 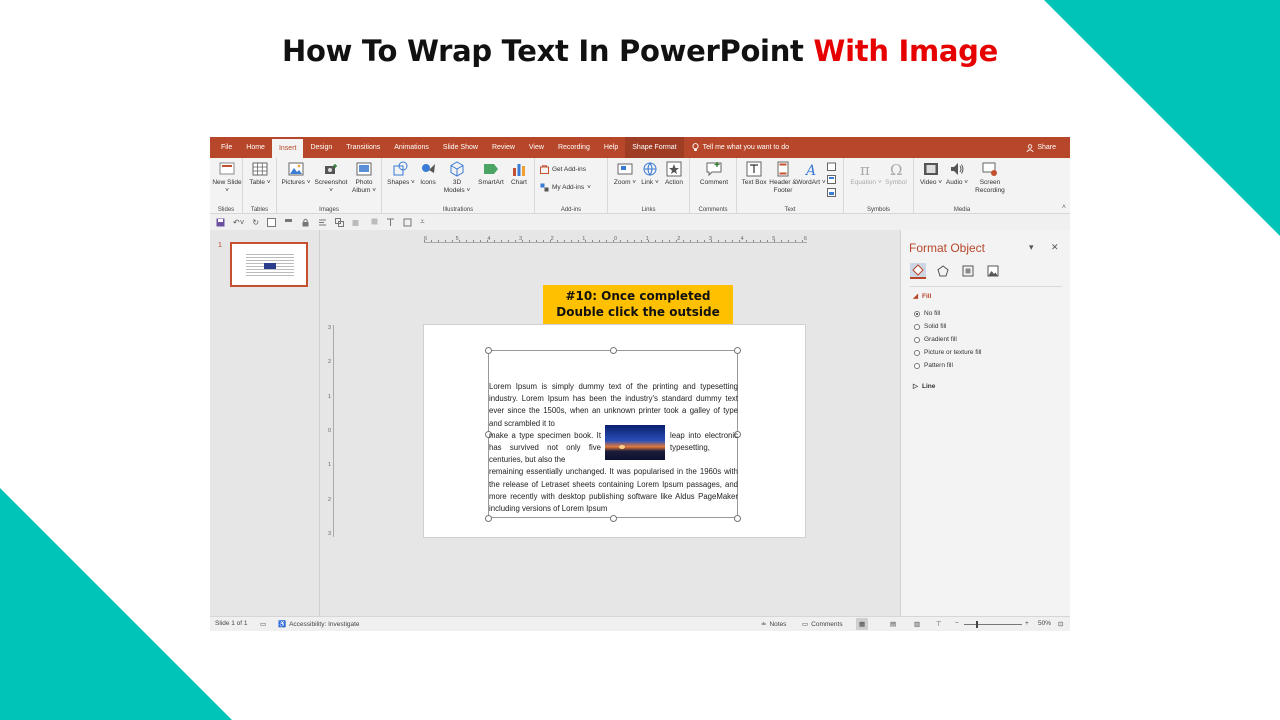 What do you see at coordinates (519, 174) in the screenshot?
I see `chart-button: Chart` at bounding box center [519, 174].